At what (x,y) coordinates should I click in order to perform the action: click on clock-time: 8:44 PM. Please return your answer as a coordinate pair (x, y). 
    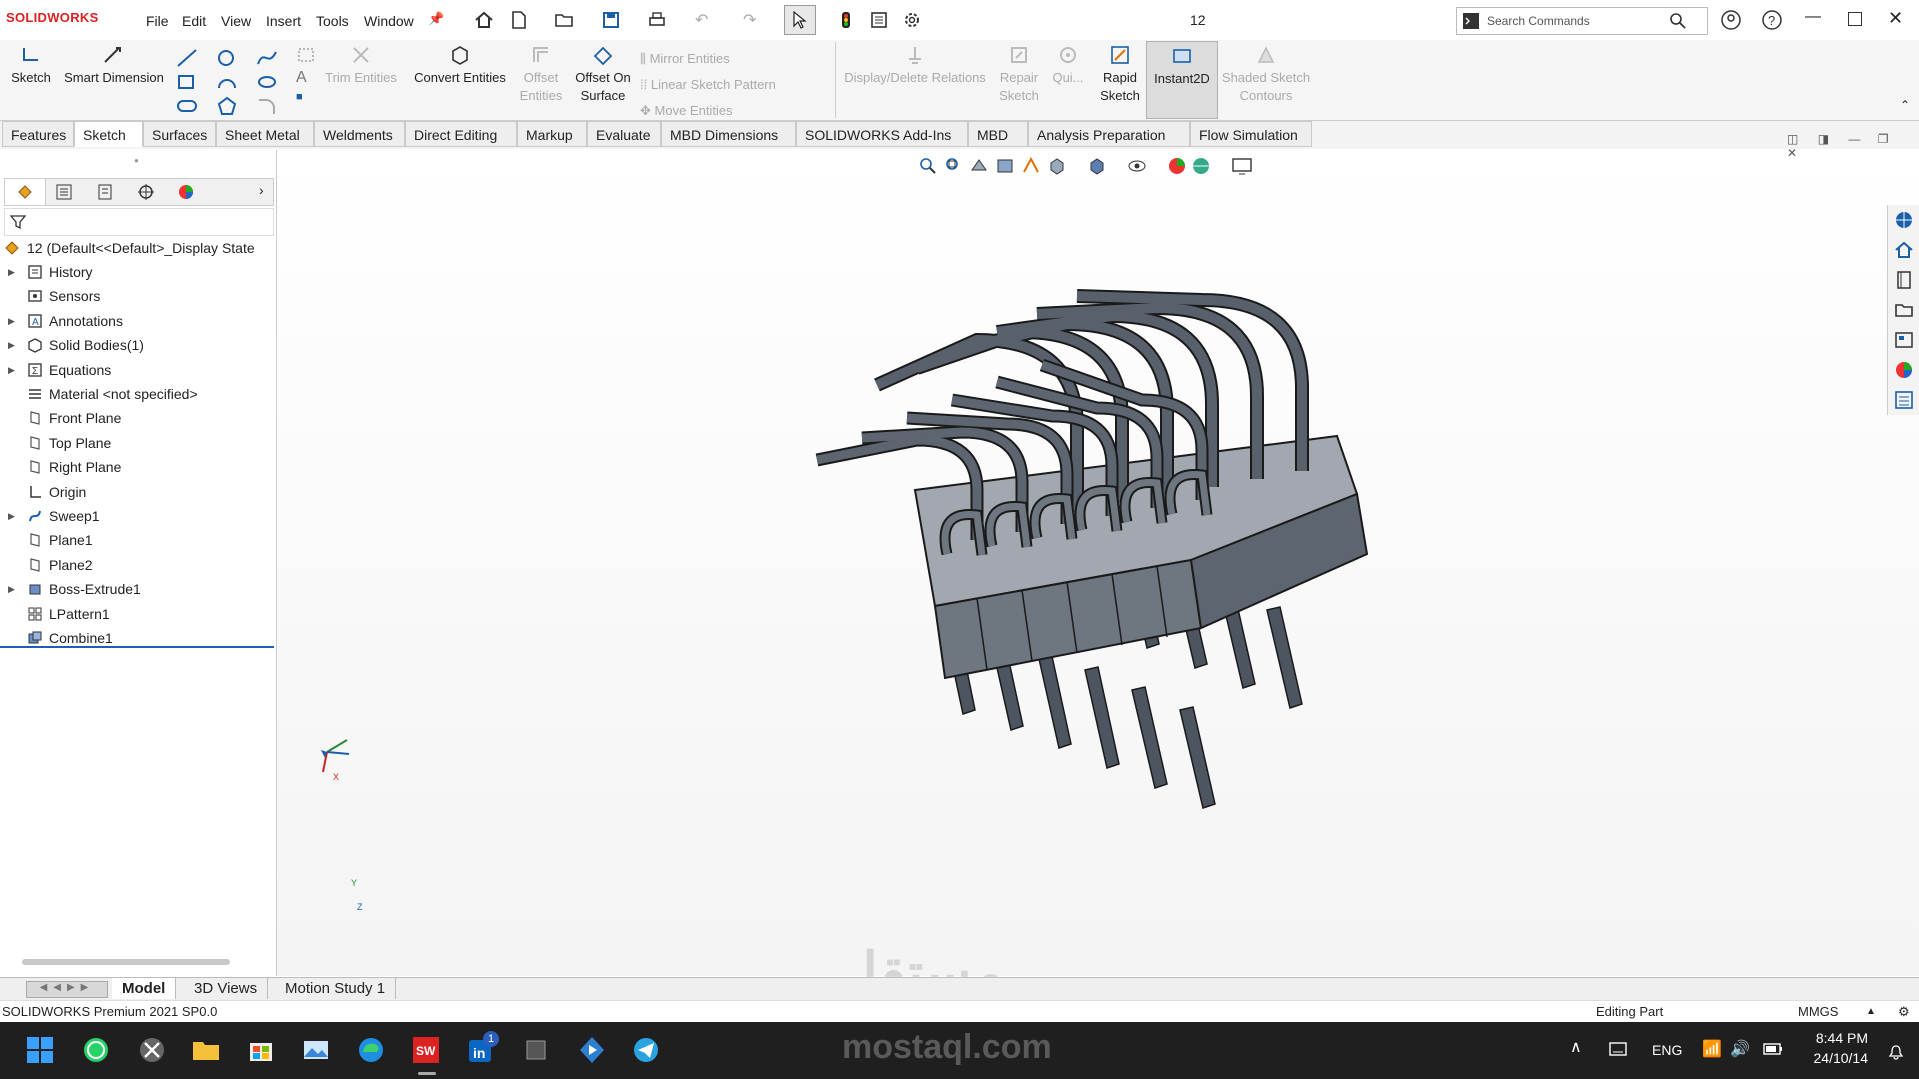
    Looking at the image, I should click on (1837, 1038).